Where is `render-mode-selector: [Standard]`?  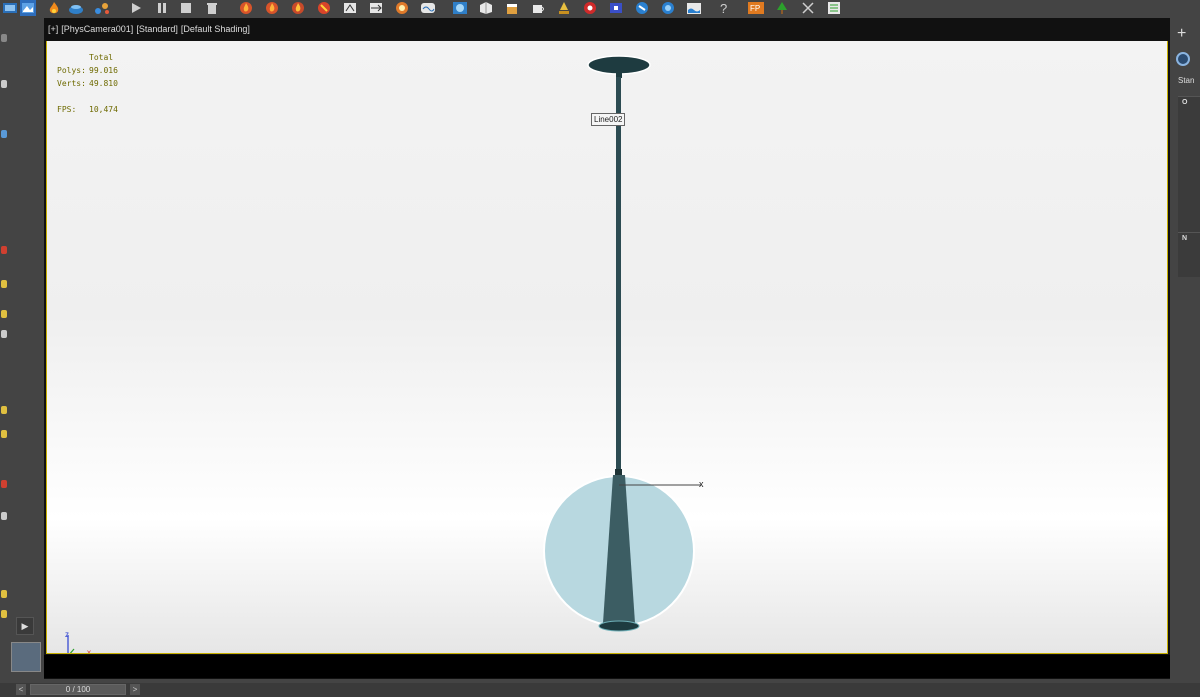
render-mode-selector: [Standard] is located at coordinates (157, 29).